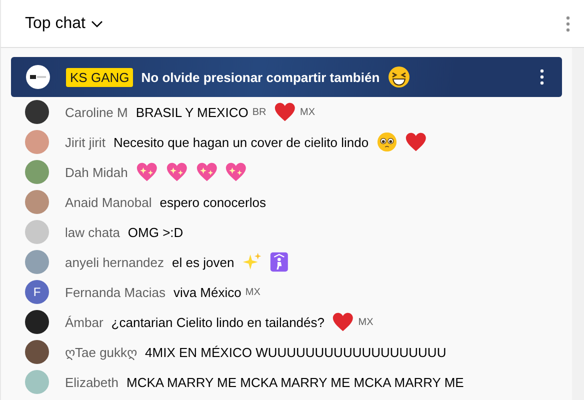 The width and height of the screenshot is (584, 400). What do you see at coordinates (96, 172) in the screenshot?
I see `author-name: Dah Midah` at bounding box center [96, 172].